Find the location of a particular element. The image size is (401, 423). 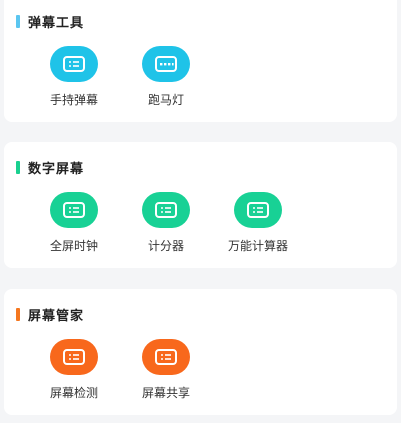

tool-screen-share: 屏幕共享 is located at coordinates (166, 370).